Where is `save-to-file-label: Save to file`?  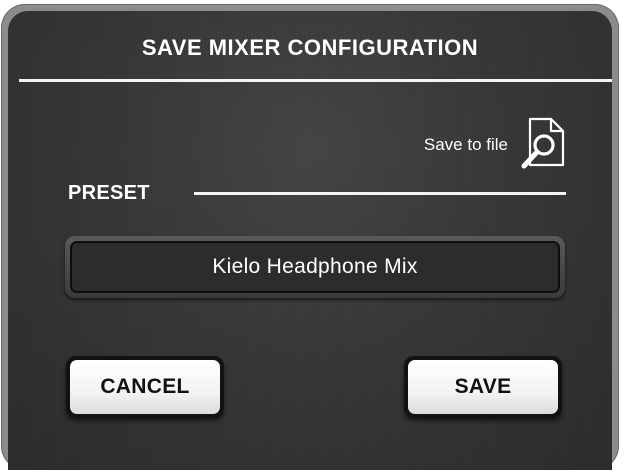
save-to-file-label: Save to file is located at coordinates (465, 144).